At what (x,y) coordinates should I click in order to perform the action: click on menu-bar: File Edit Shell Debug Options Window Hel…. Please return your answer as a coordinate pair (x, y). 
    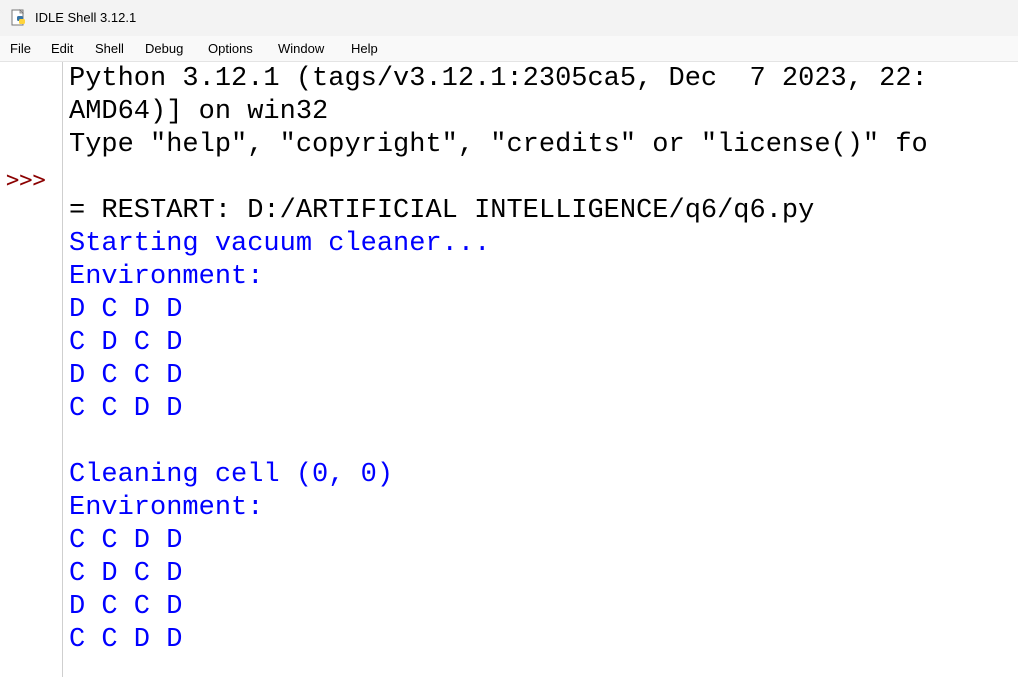
    Looking at the image, I should click on (509, 49).